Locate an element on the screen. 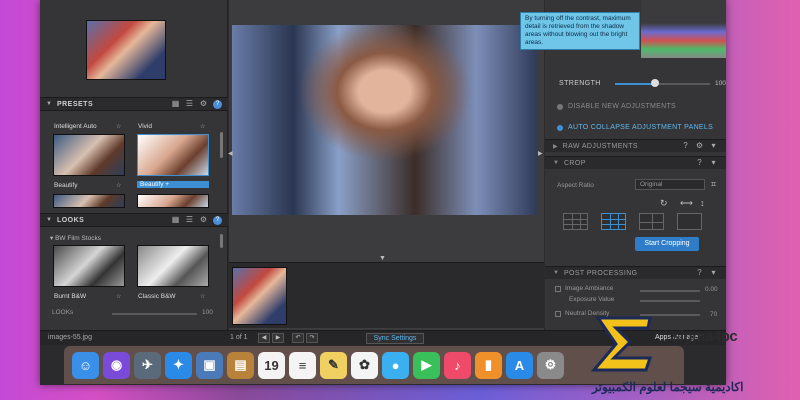 The height and width of the screenshot is (400, 800). previous-arrow-icon: ◀ is located at coordinates (264, 338).